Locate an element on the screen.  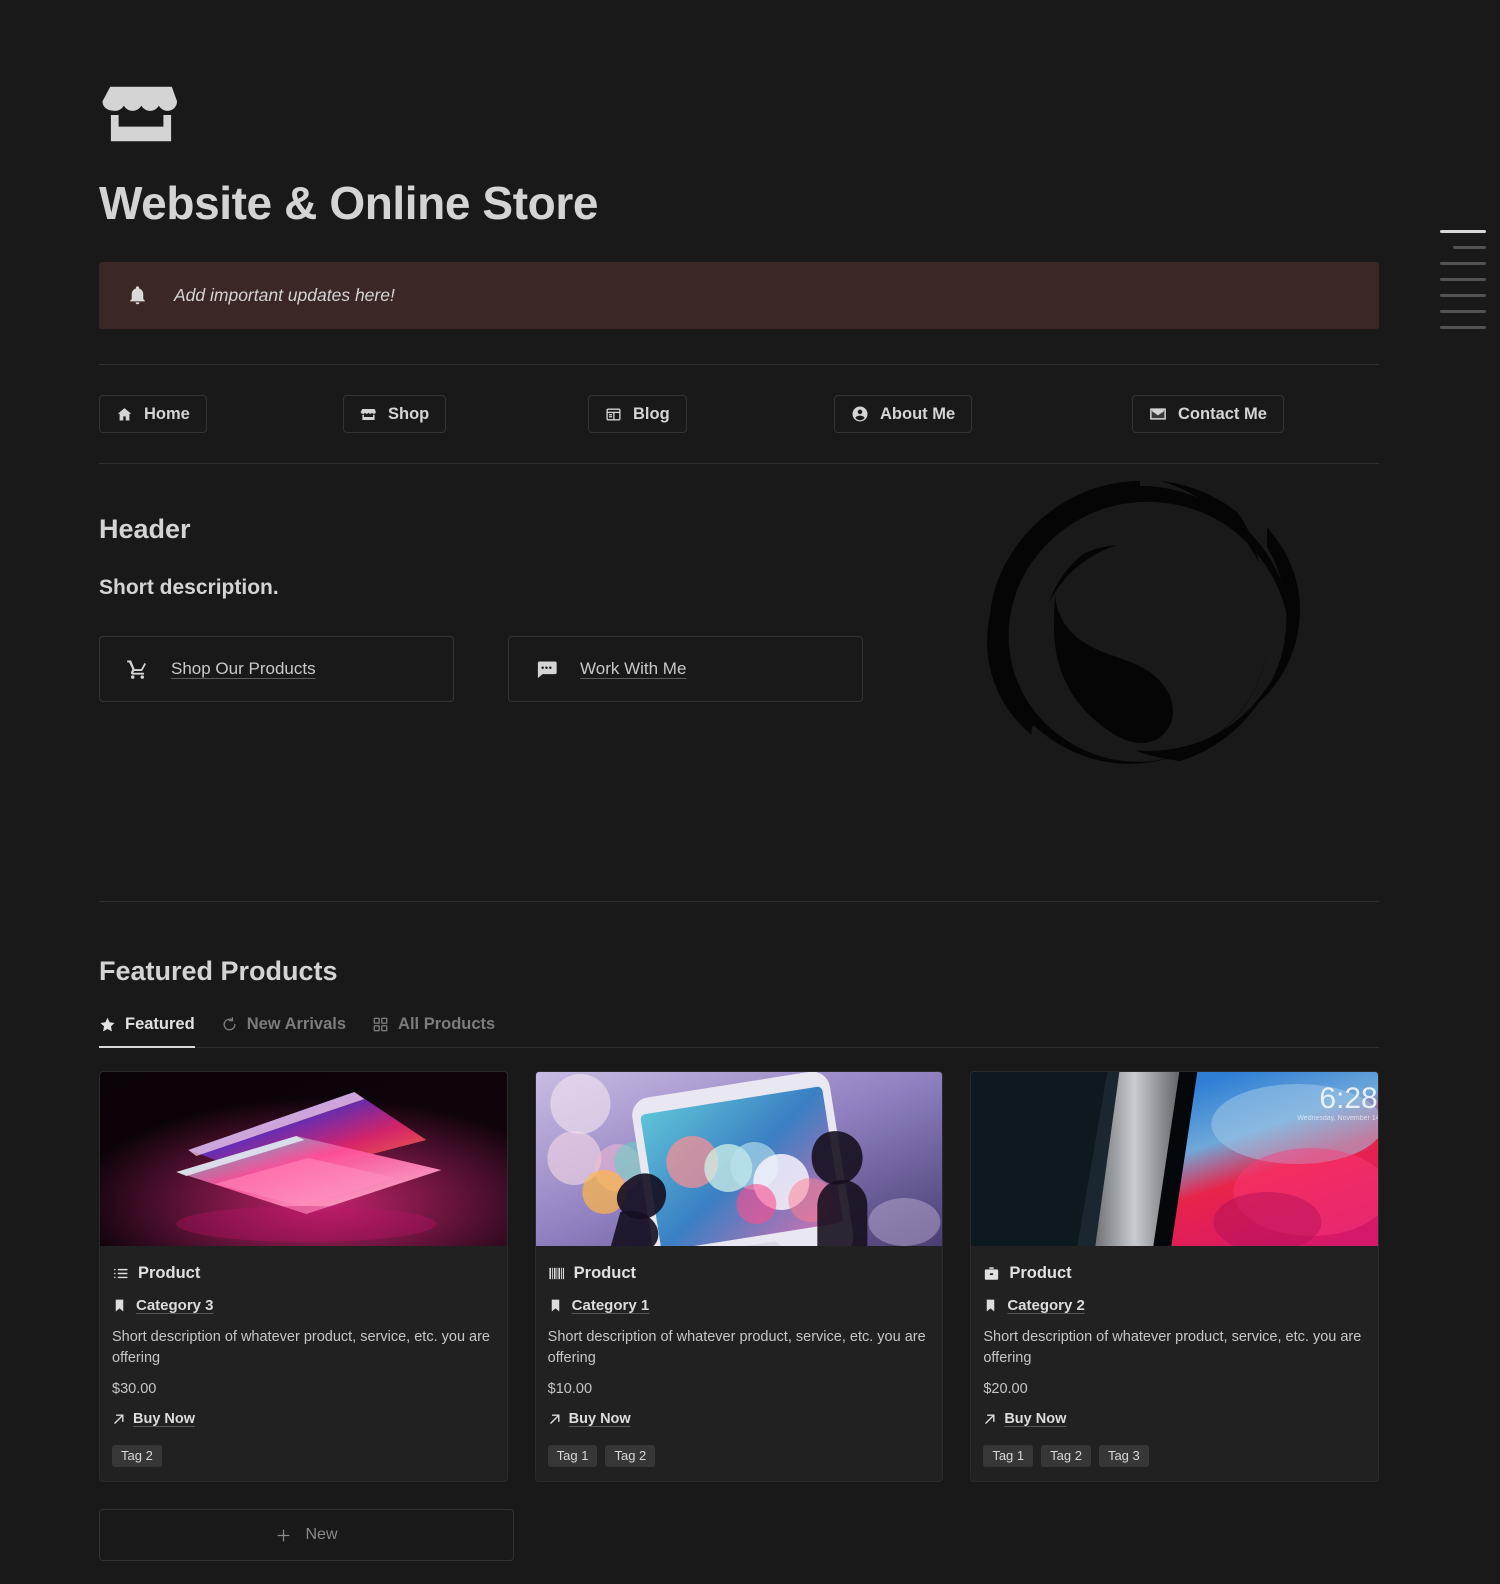
product-category-row: Category 3 is located at coordinates (303, 1305).